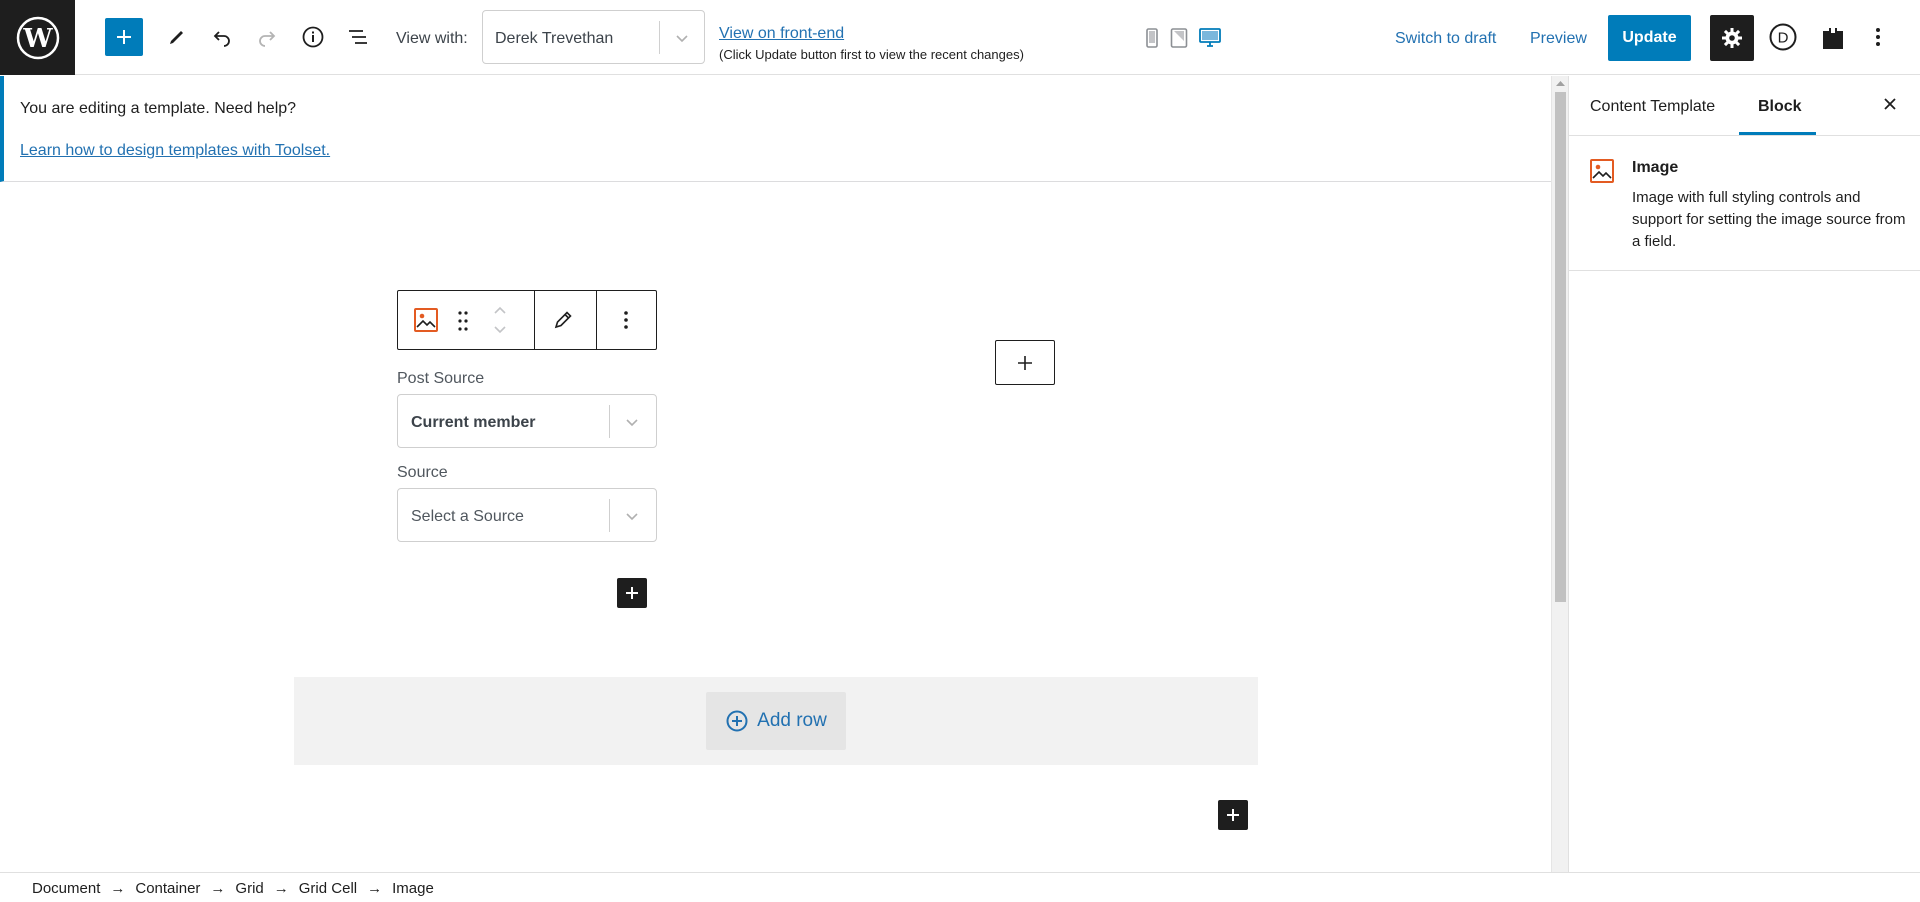 The image size is (1920, 902). I want to click on post-source-value: Current member, so click(473, 422).